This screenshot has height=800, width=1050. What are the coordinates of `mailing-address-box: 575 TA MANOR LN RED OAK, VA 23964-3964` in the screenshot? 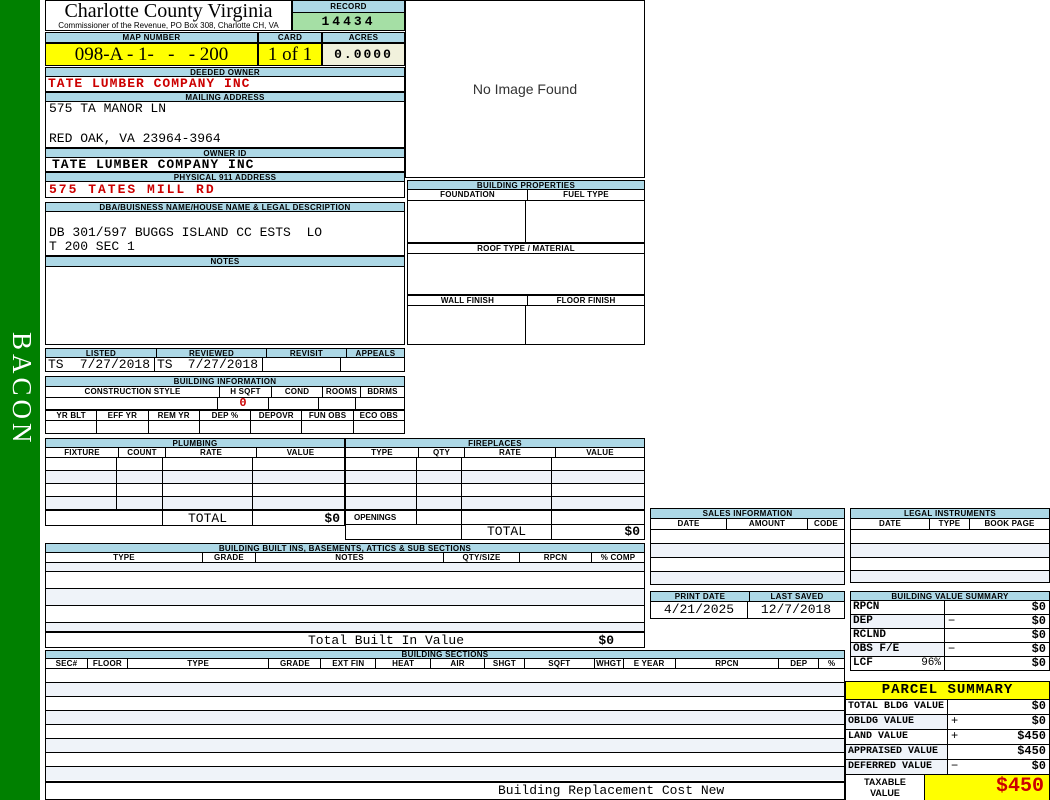 It's located at (225, 125).